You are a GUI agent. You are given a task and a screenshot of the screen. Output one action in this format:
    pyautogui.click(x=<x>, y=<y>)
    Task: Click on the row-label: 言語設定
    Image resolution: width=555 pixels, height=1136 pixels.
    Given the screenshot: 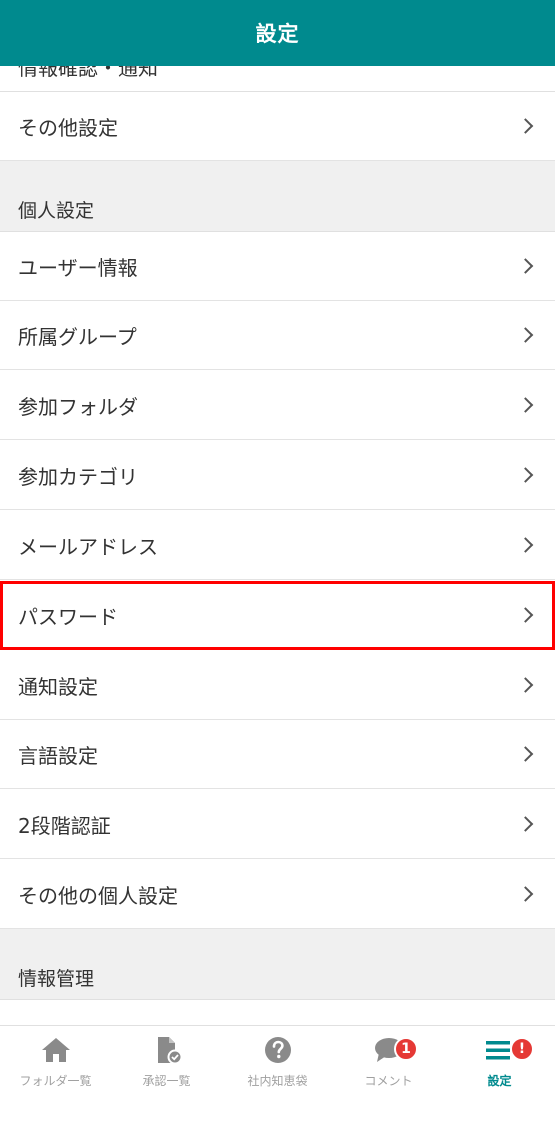 What is the action you would take?
    pyautogui.click(x=58, y=755)
    